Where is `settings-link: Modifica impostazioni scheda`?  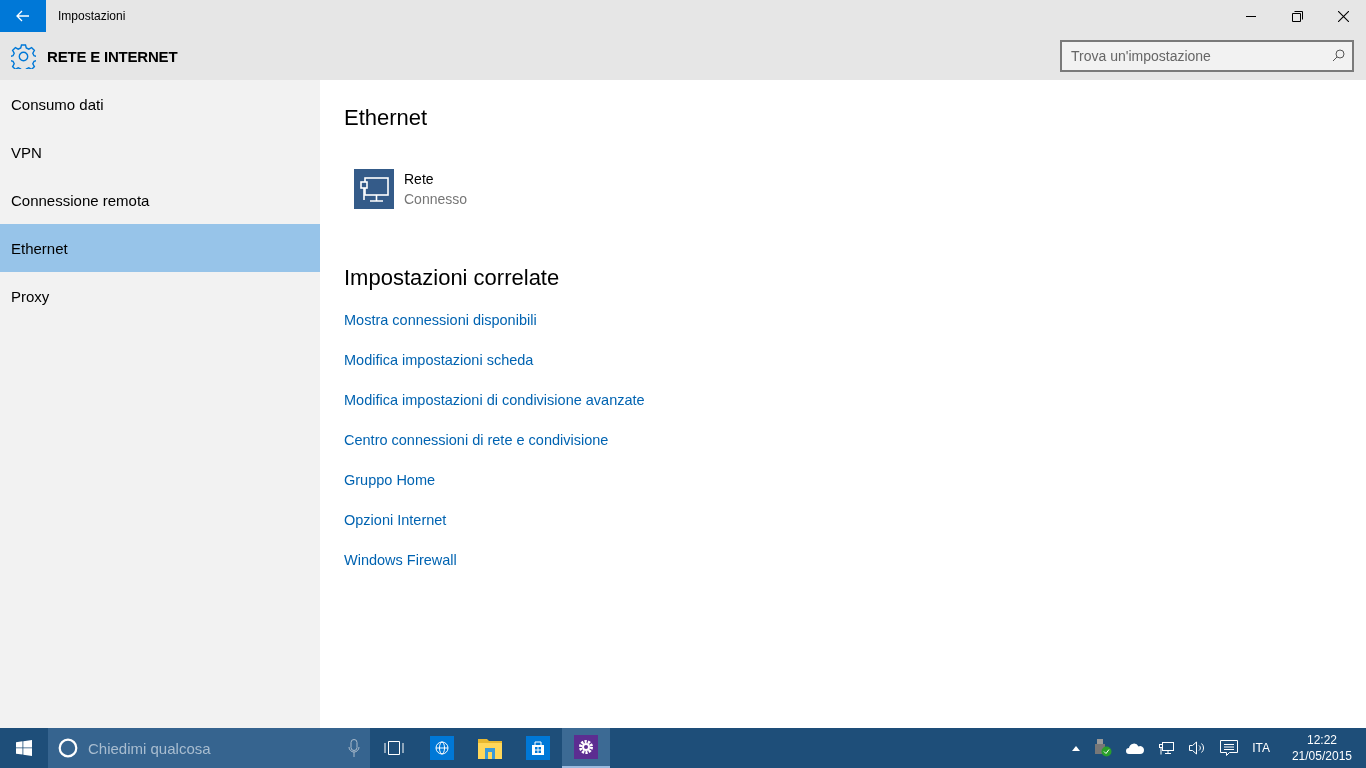
settings-link: Modifica impostazioni scheda is located at coordinates (439, 360).